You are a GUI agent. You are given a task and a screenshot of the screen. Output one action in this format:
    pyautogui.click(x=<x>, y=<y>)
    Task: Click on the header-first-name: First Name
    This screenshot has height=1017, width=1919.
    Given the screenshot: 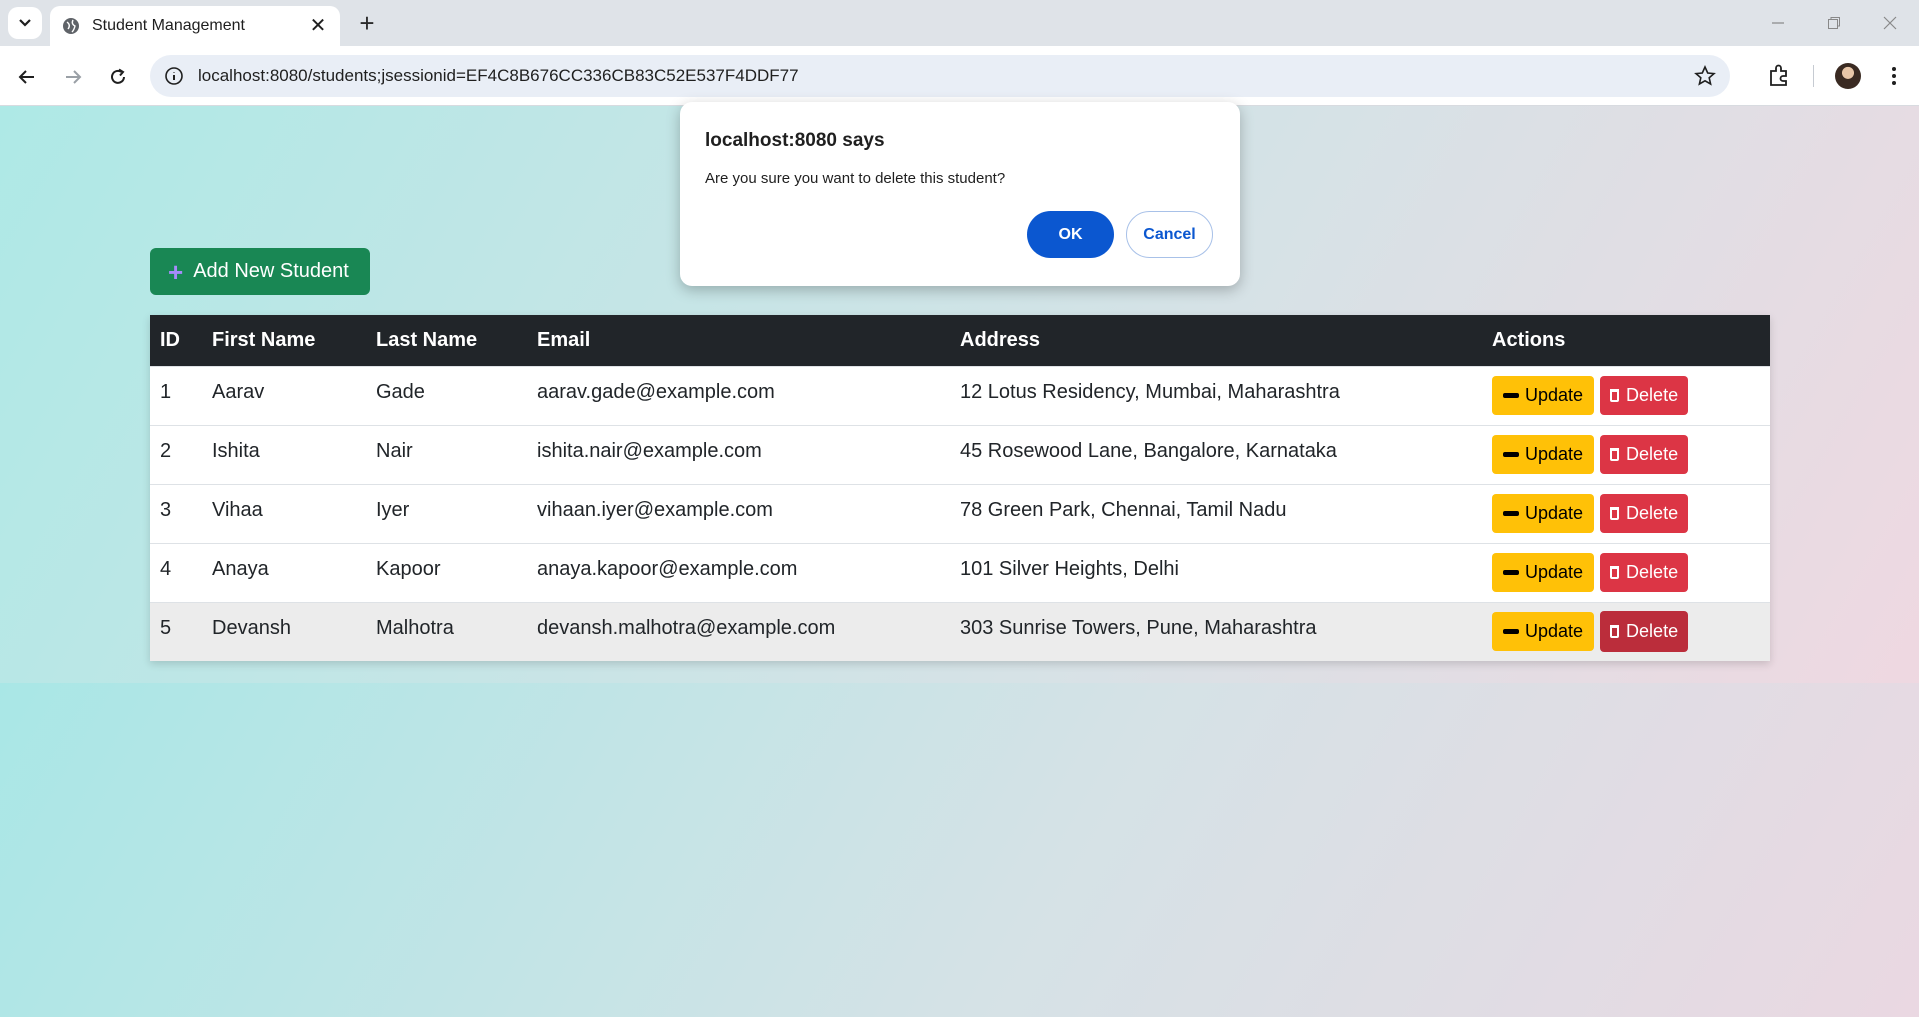 What is the action you would take?
    pyautogui.click(x=284, y=340)
    